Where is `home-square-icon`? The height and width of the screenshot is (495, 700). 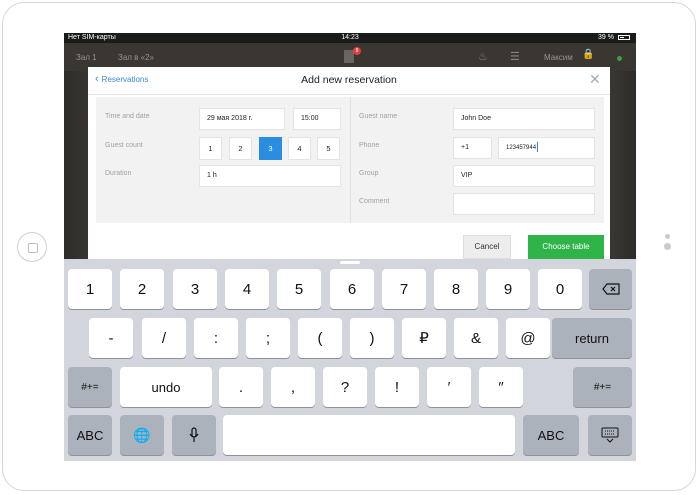 home-square-icon is located at coordinates (33, 248).